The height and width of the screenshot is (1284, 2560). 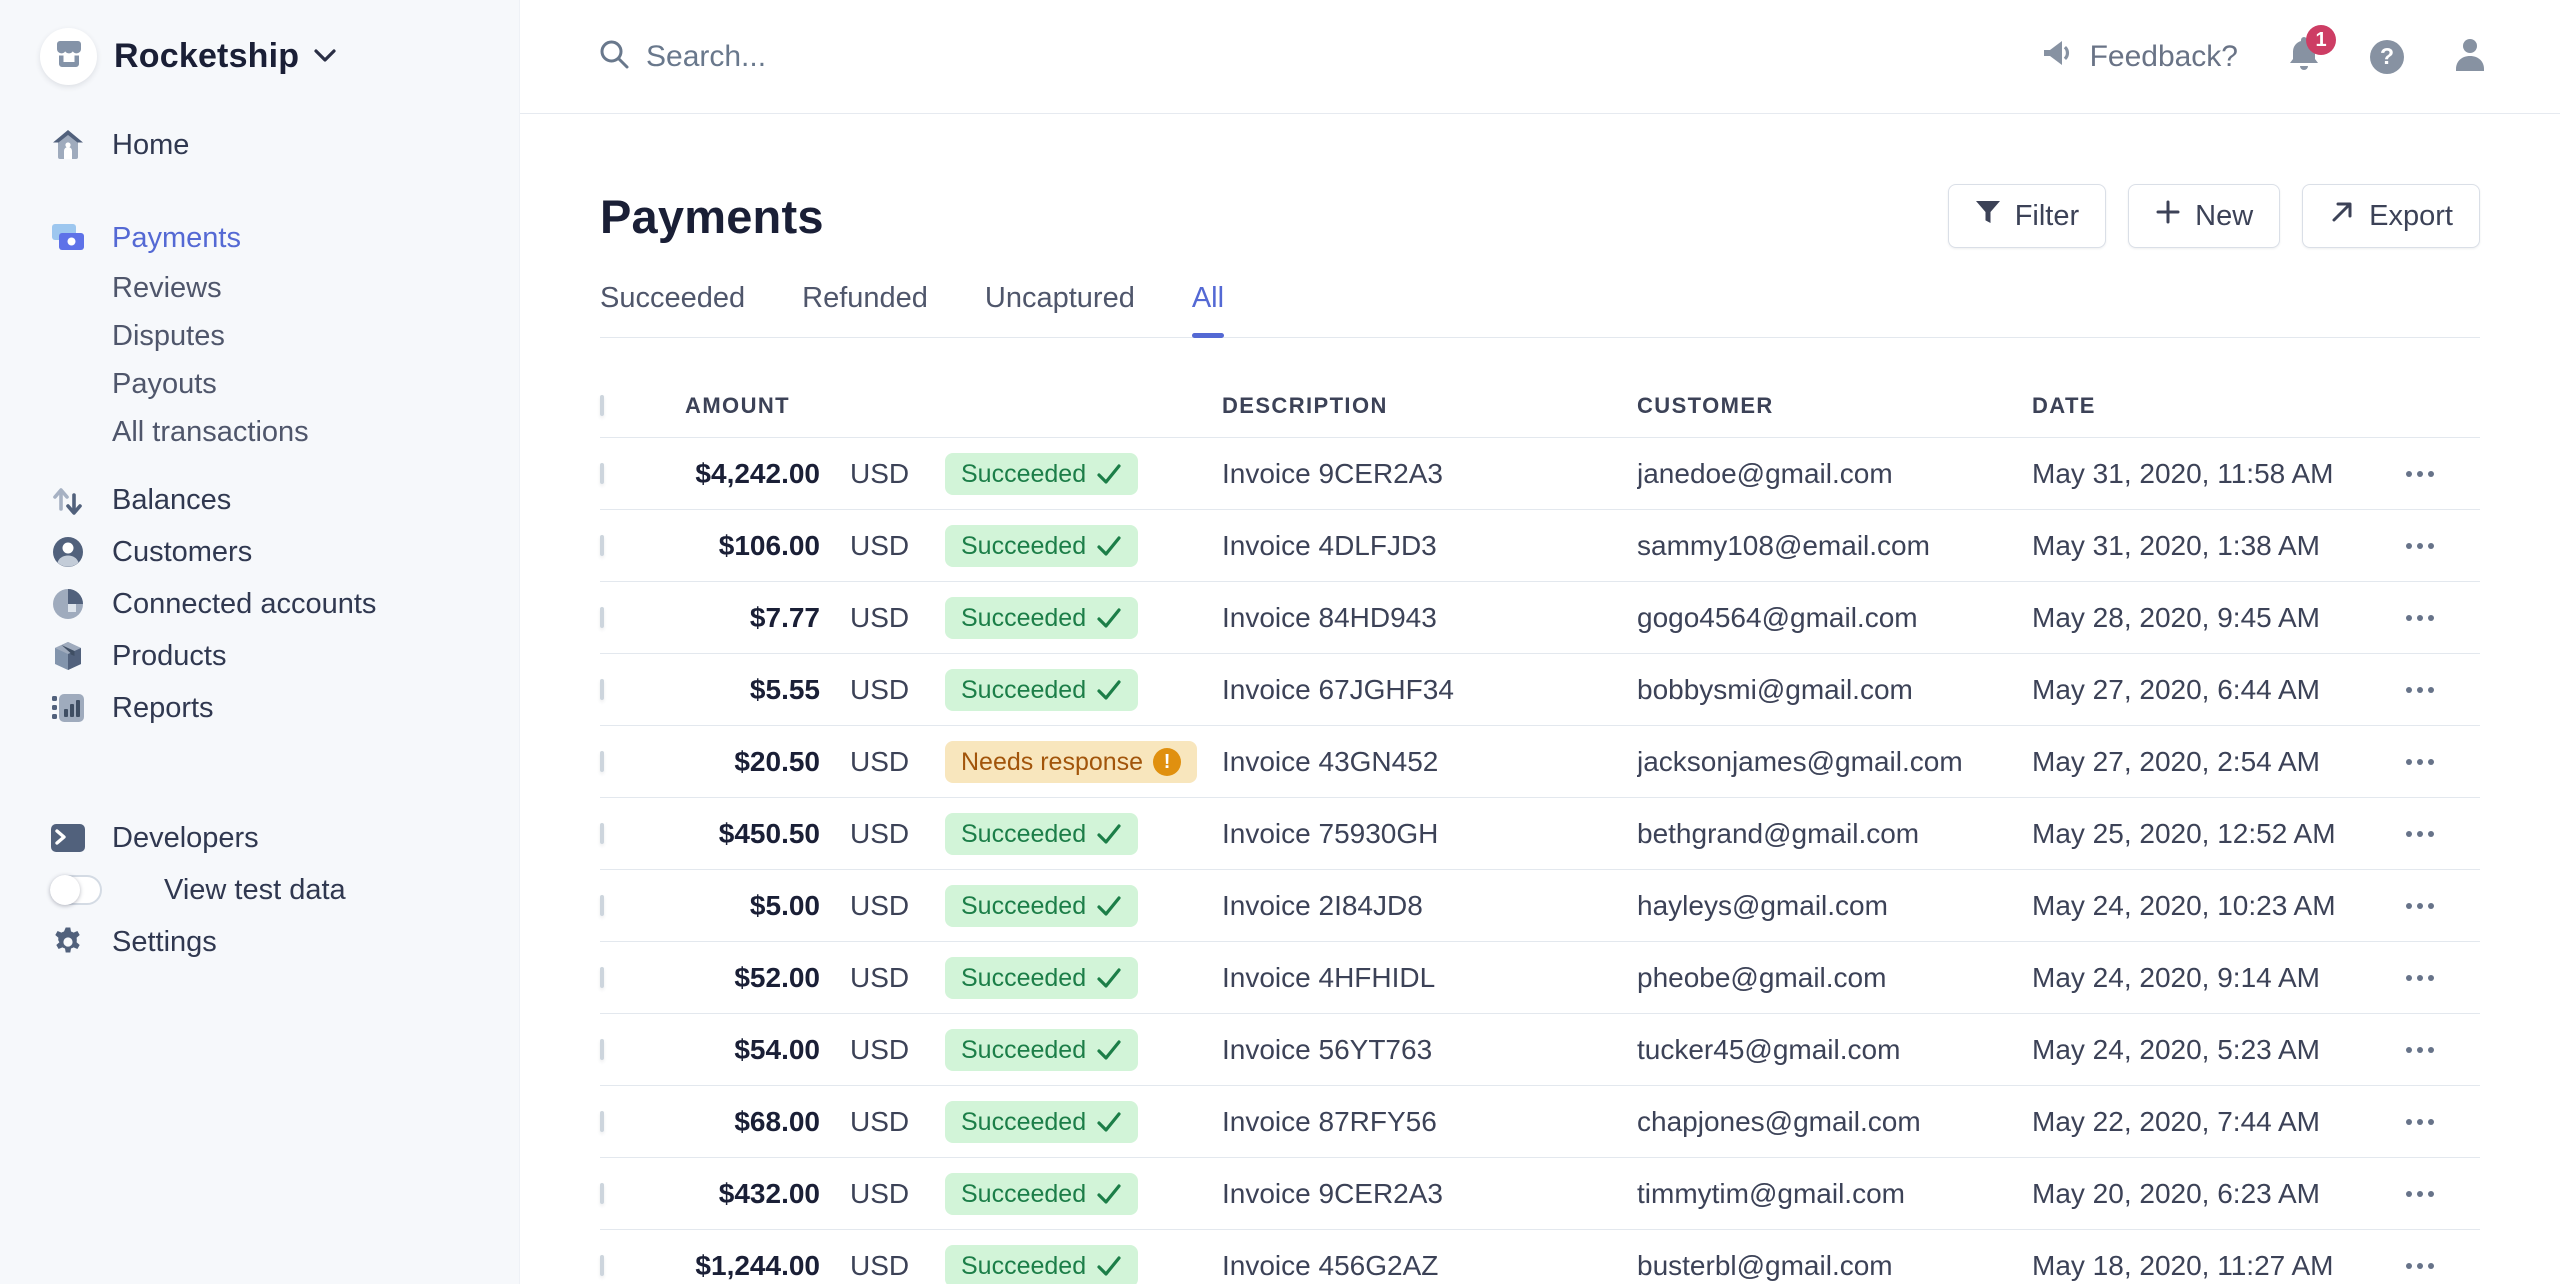 What do you see at coordinates (259, 838) in the screenshot?
I see `sidebar-item-developers: Developers` at bounding box center [259, 838].